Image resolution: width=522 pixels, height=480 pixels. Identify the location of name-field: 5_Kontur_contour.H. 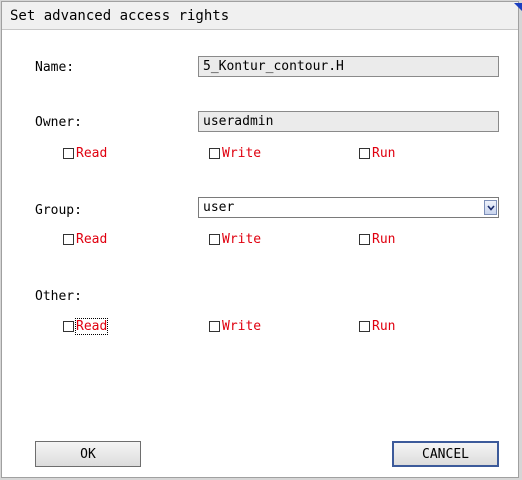
(348, 66).